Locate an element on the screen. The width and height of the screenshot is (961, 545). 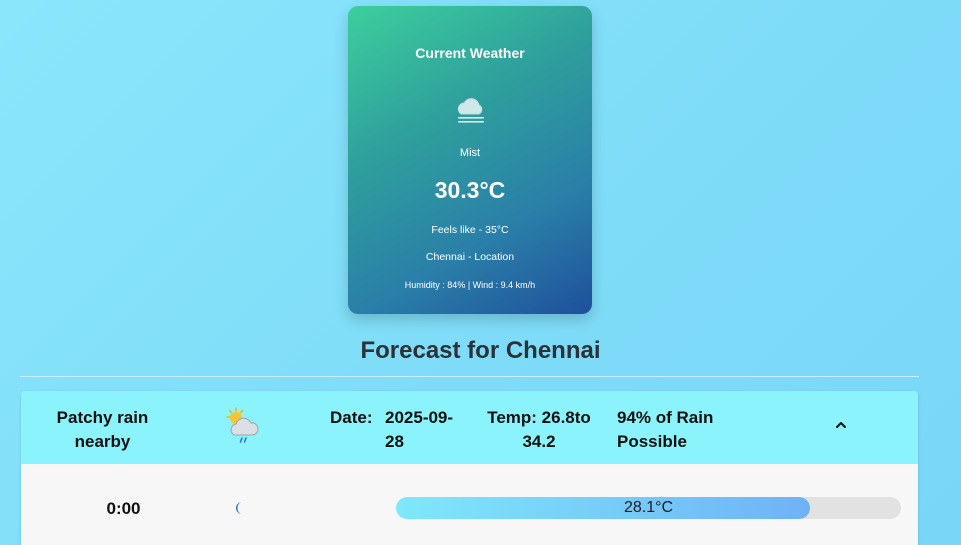
rain-chance: 94% of Rain Possible is located at coordinates (665, 429).